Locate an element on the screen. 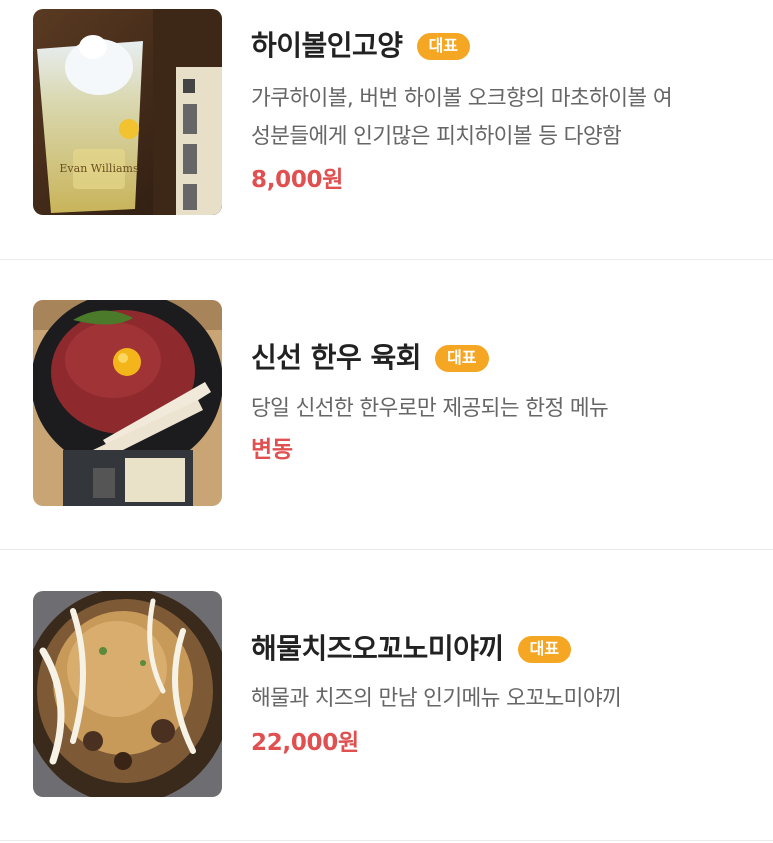  description-line: 당일 신선한 한우로만 제공되는 한정 메뉴 is located at coordinates (430, 408).